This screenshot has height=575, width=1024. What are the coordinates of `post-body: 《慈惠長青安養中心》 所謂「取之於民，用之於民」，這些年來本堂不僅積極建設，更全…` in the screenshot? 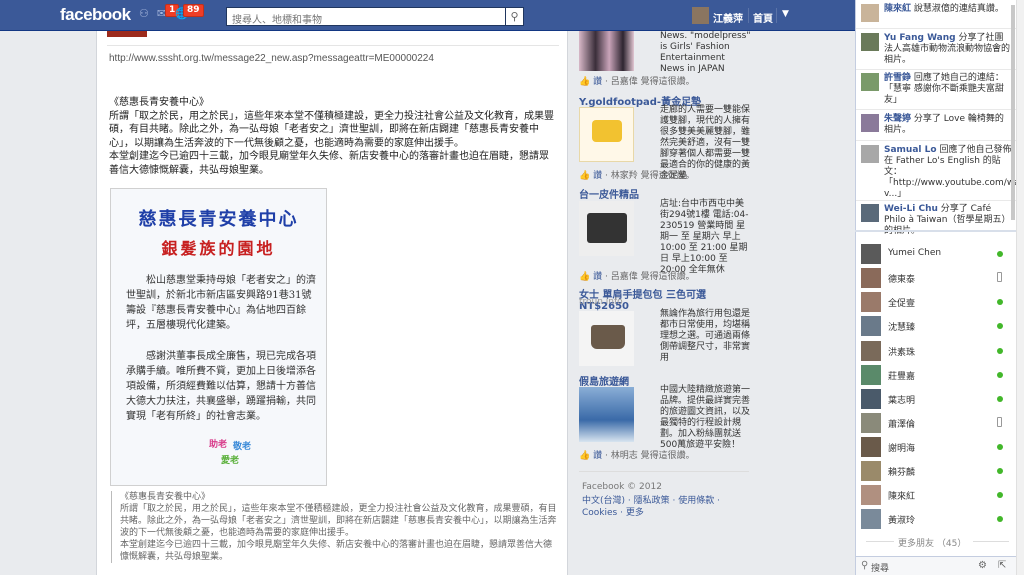 It's located at (333, 136).